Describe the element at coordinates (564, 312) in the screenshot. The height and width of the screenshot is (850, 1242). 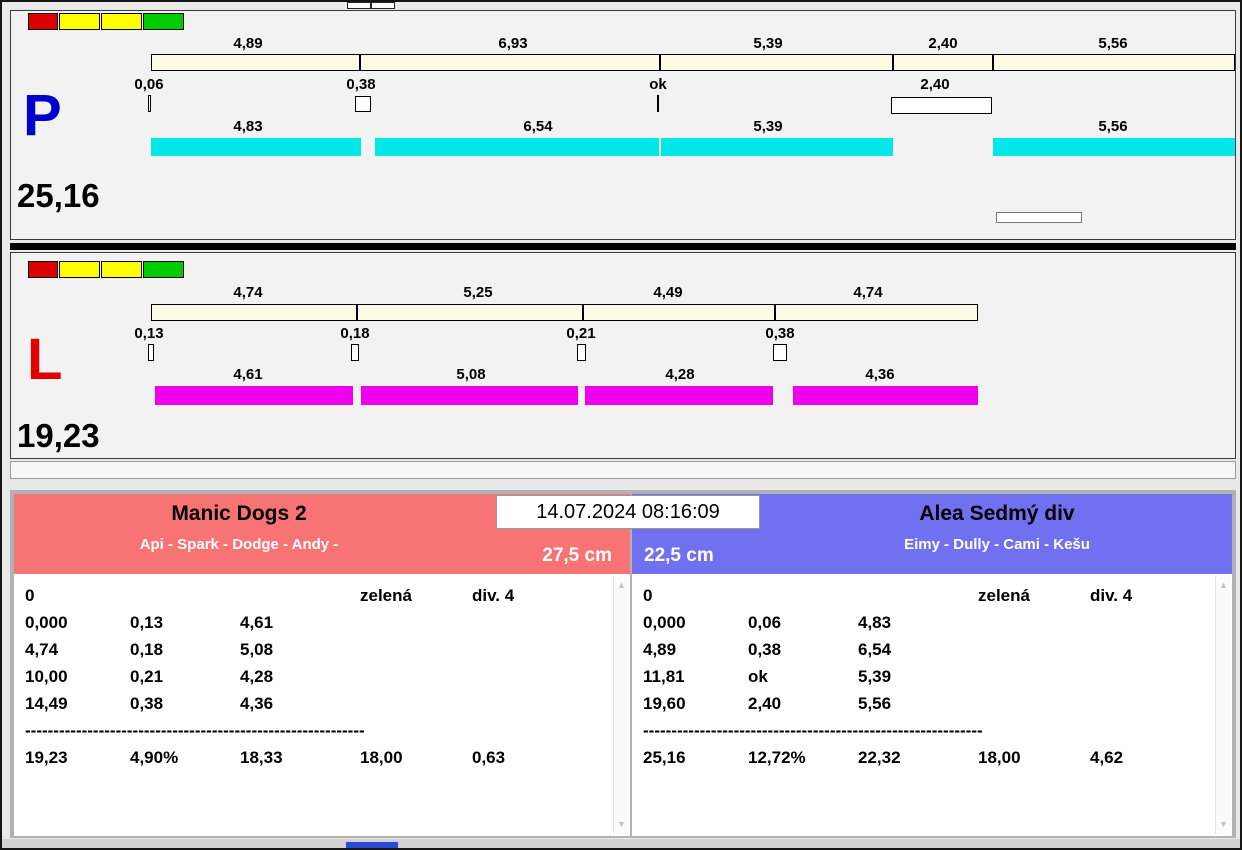
I see `total-time-bar` at that location.